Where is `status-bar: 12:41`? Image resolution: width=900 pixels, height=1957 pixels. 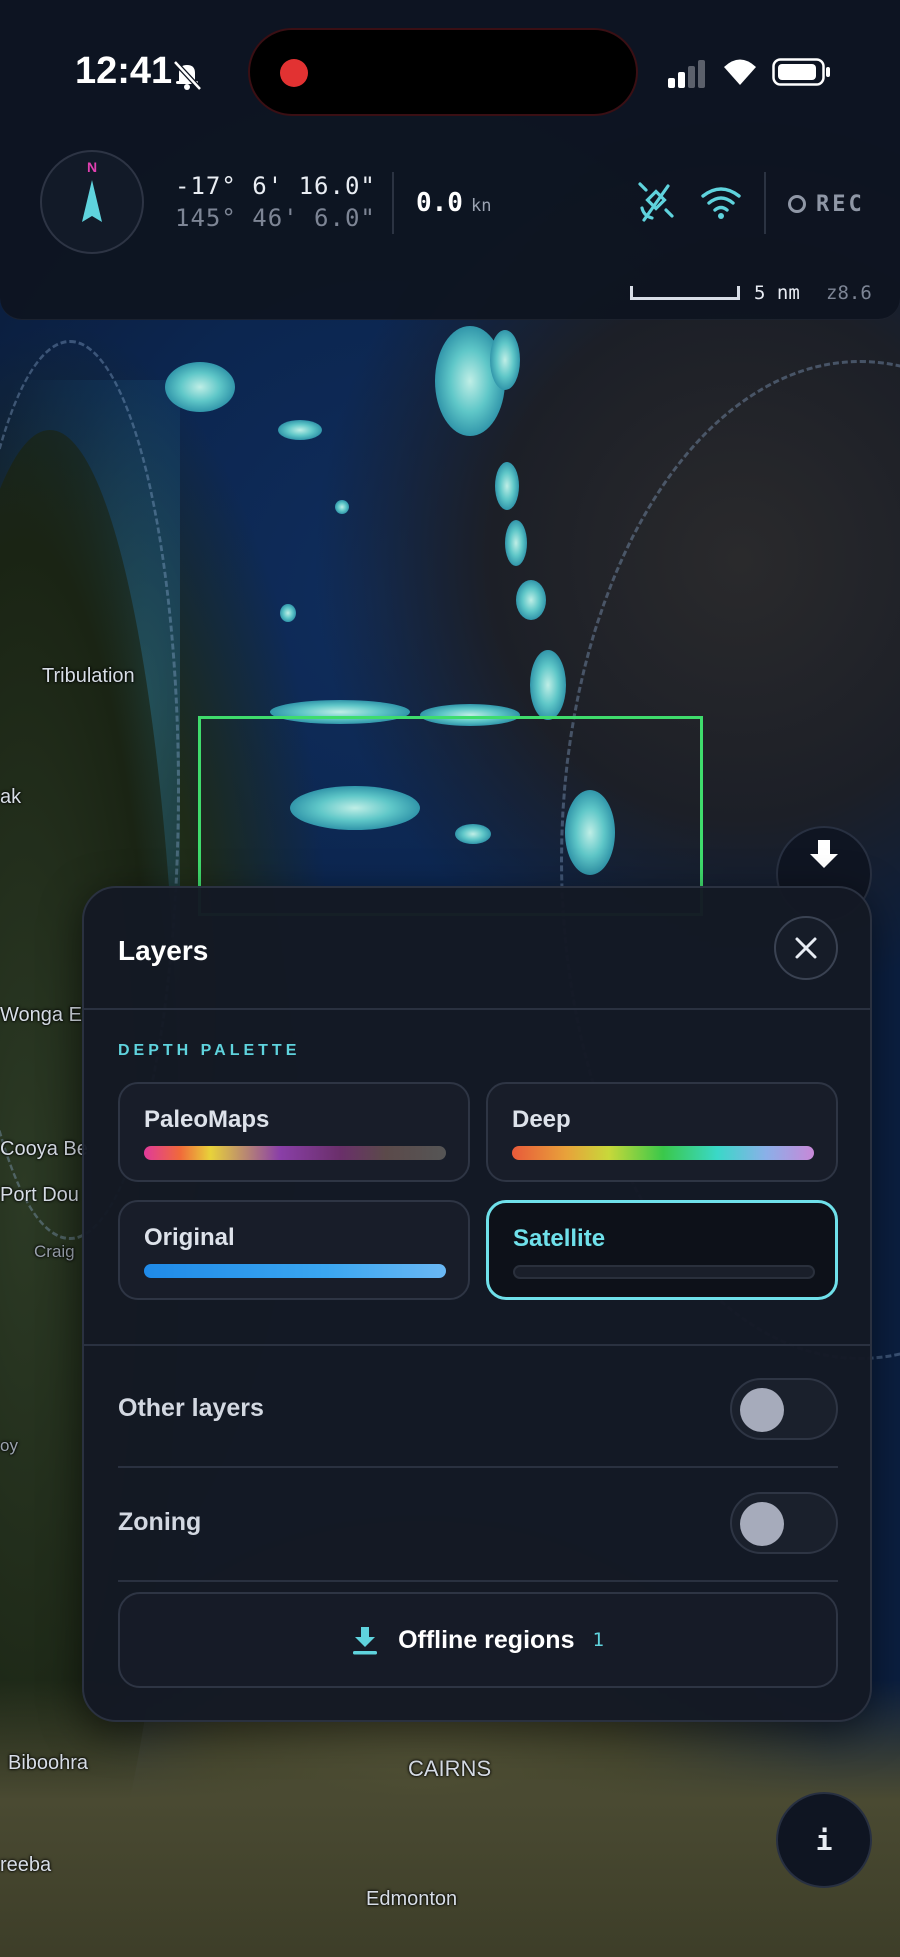 status-bar: 12:41 is located at coordinates (450, 65).